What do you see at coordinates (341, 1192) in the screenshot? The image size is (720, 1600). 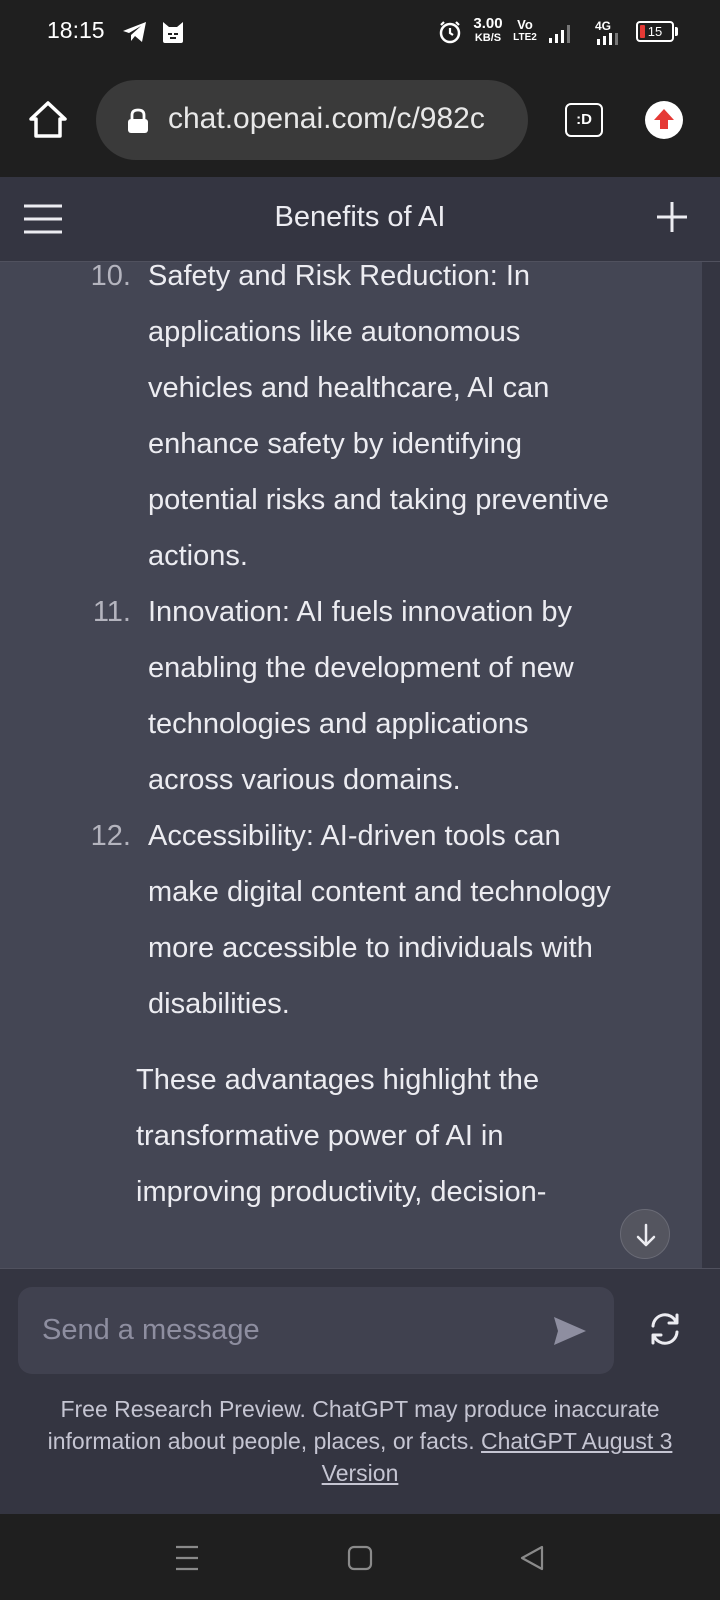 I see `text-line: improving productivity, decision-` at bounding box center [341, 1192].